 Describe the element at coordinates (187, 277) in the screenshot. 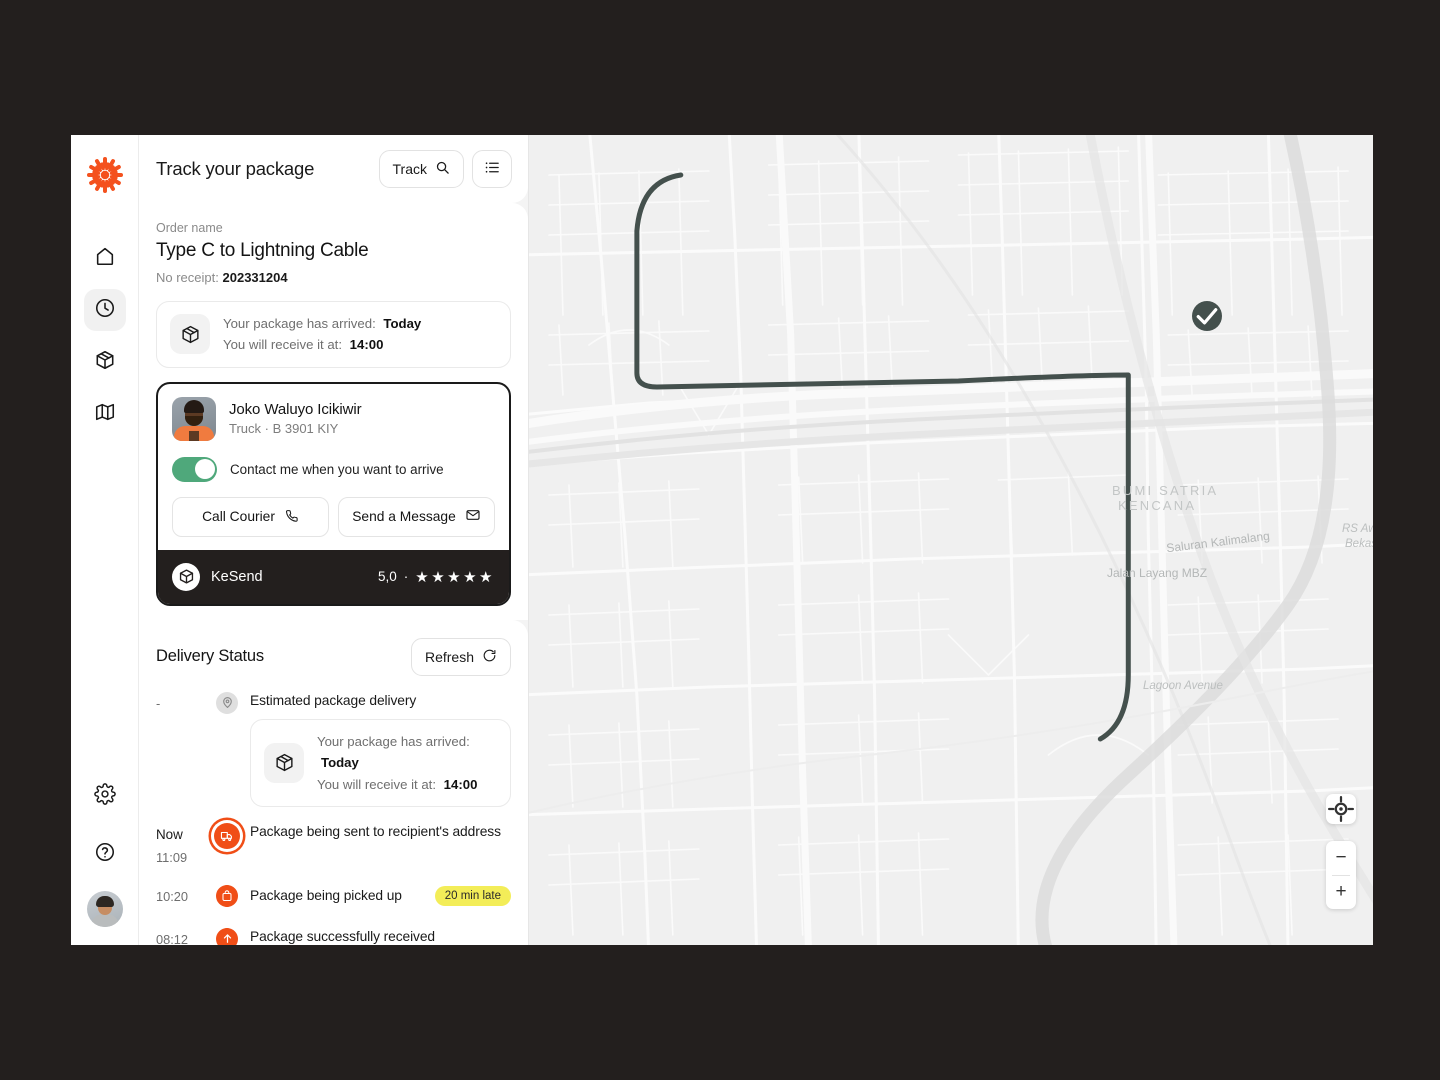

I see `receipt-label: No receipt:` at that location.